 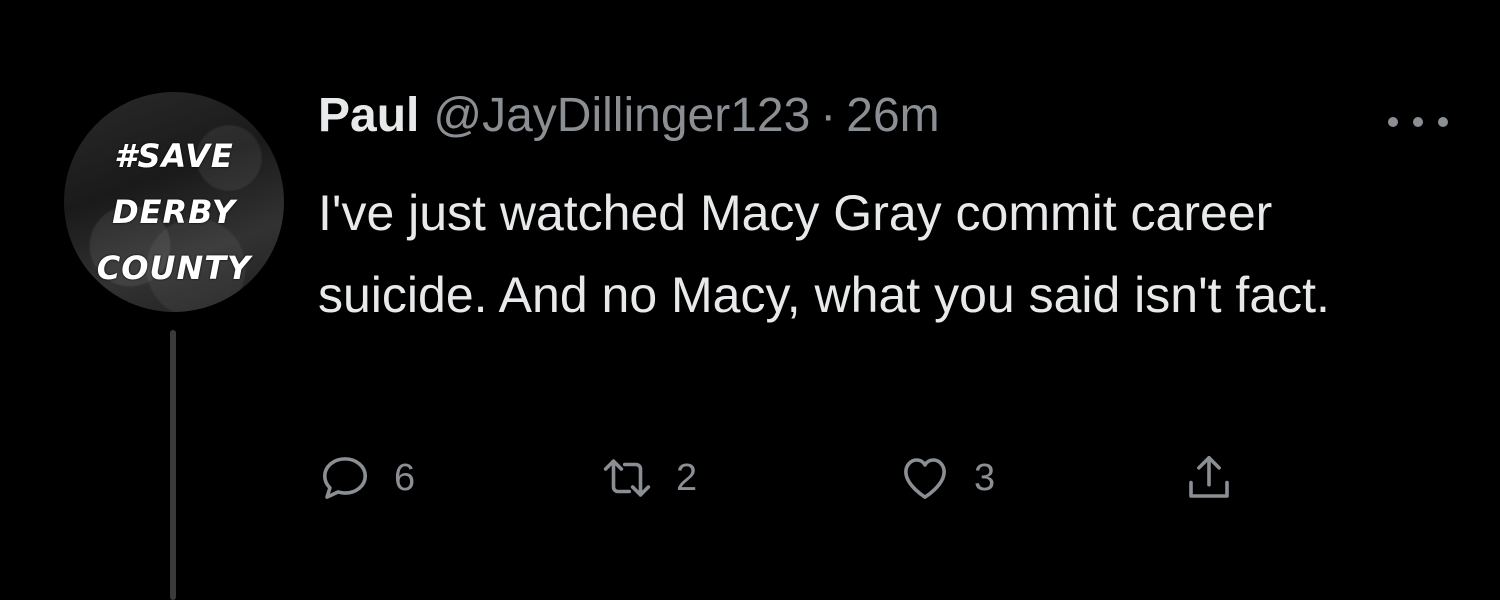 I want to click on like-button: 3, so click(x=946, y=478).